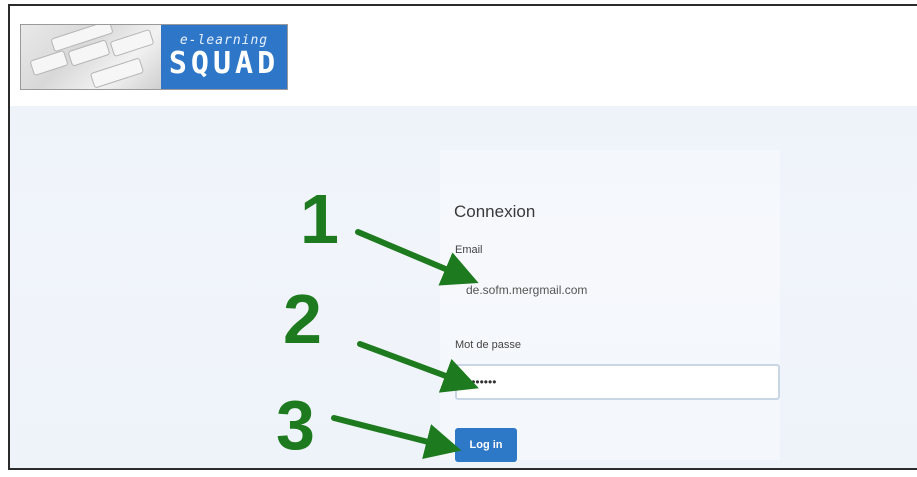 The width and height of the screenshot is (917, 477). What do you see at coordinates (417, 257) in the screenshot?
I see `arrow-1-icon` at bounding box center [417, 257].